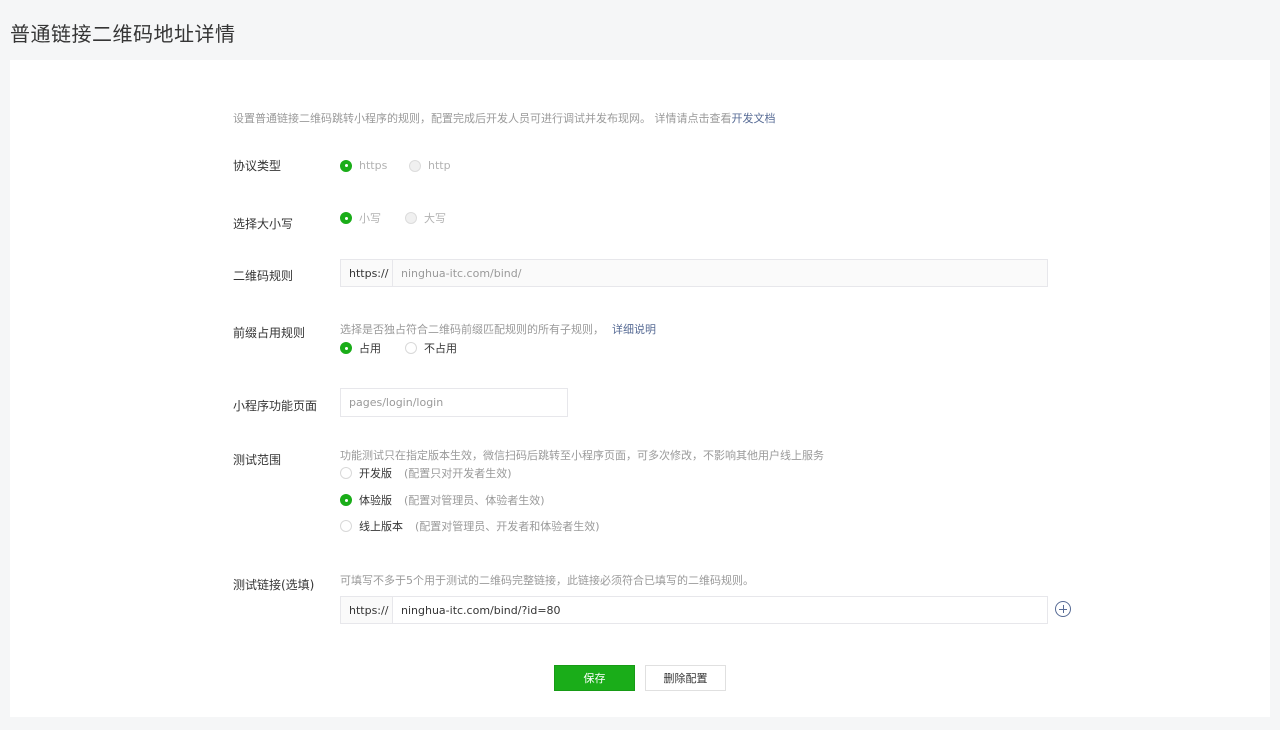 The height and width of the screenshot is (730, 1280). I want to click on protocol-radio-http: http, so click(430, 165).